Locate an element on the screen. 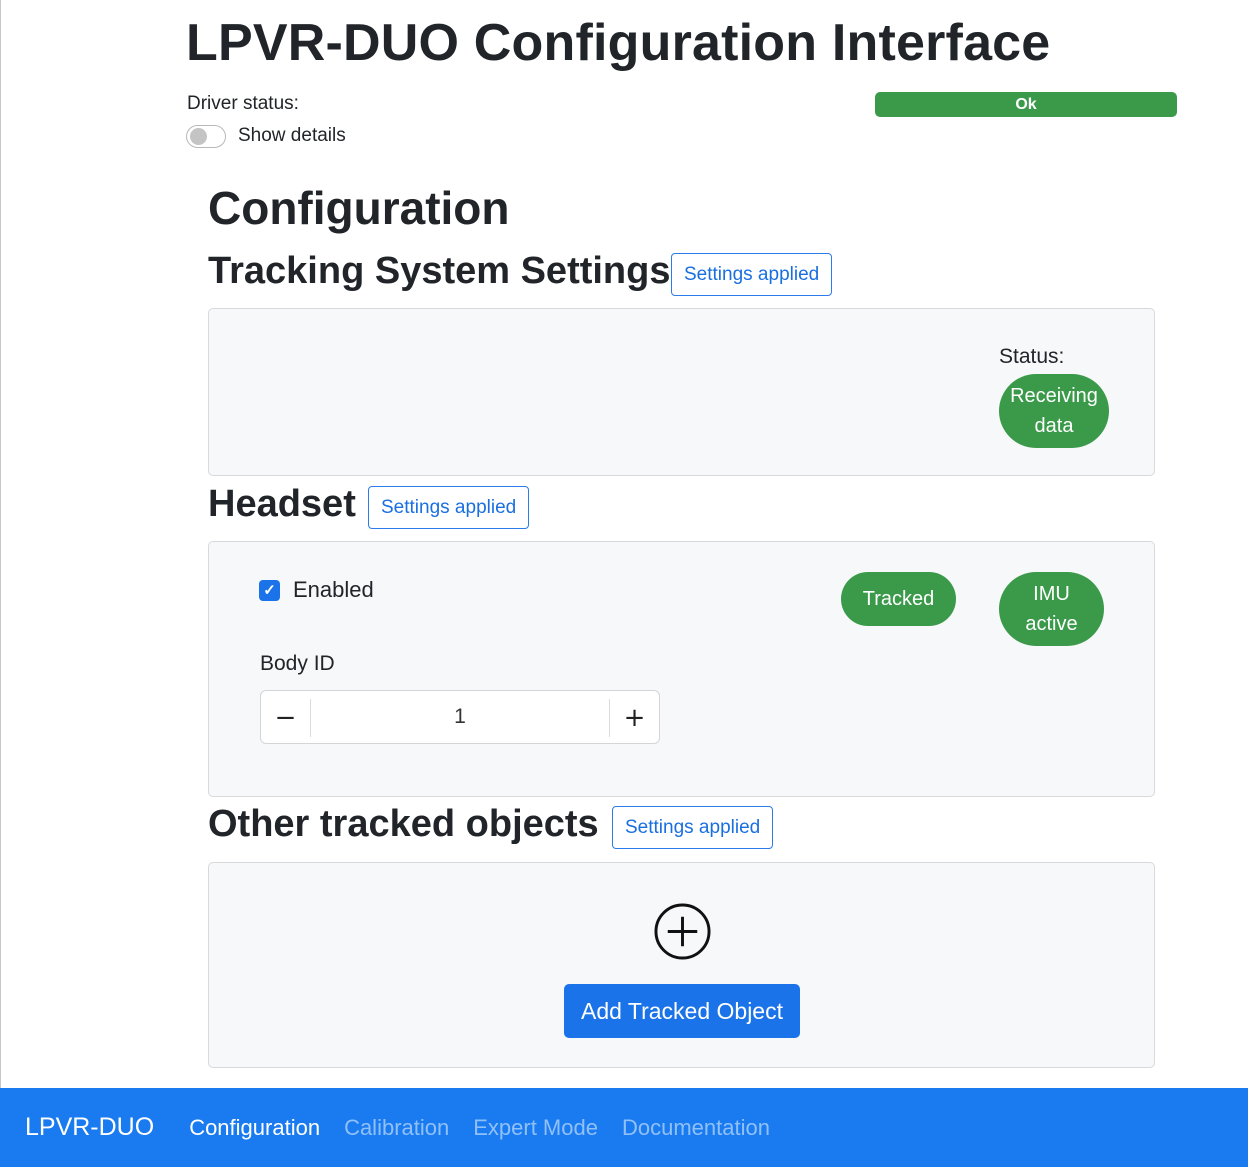  imu-active-badge-line2: active is located at coordinates (1051, 624).